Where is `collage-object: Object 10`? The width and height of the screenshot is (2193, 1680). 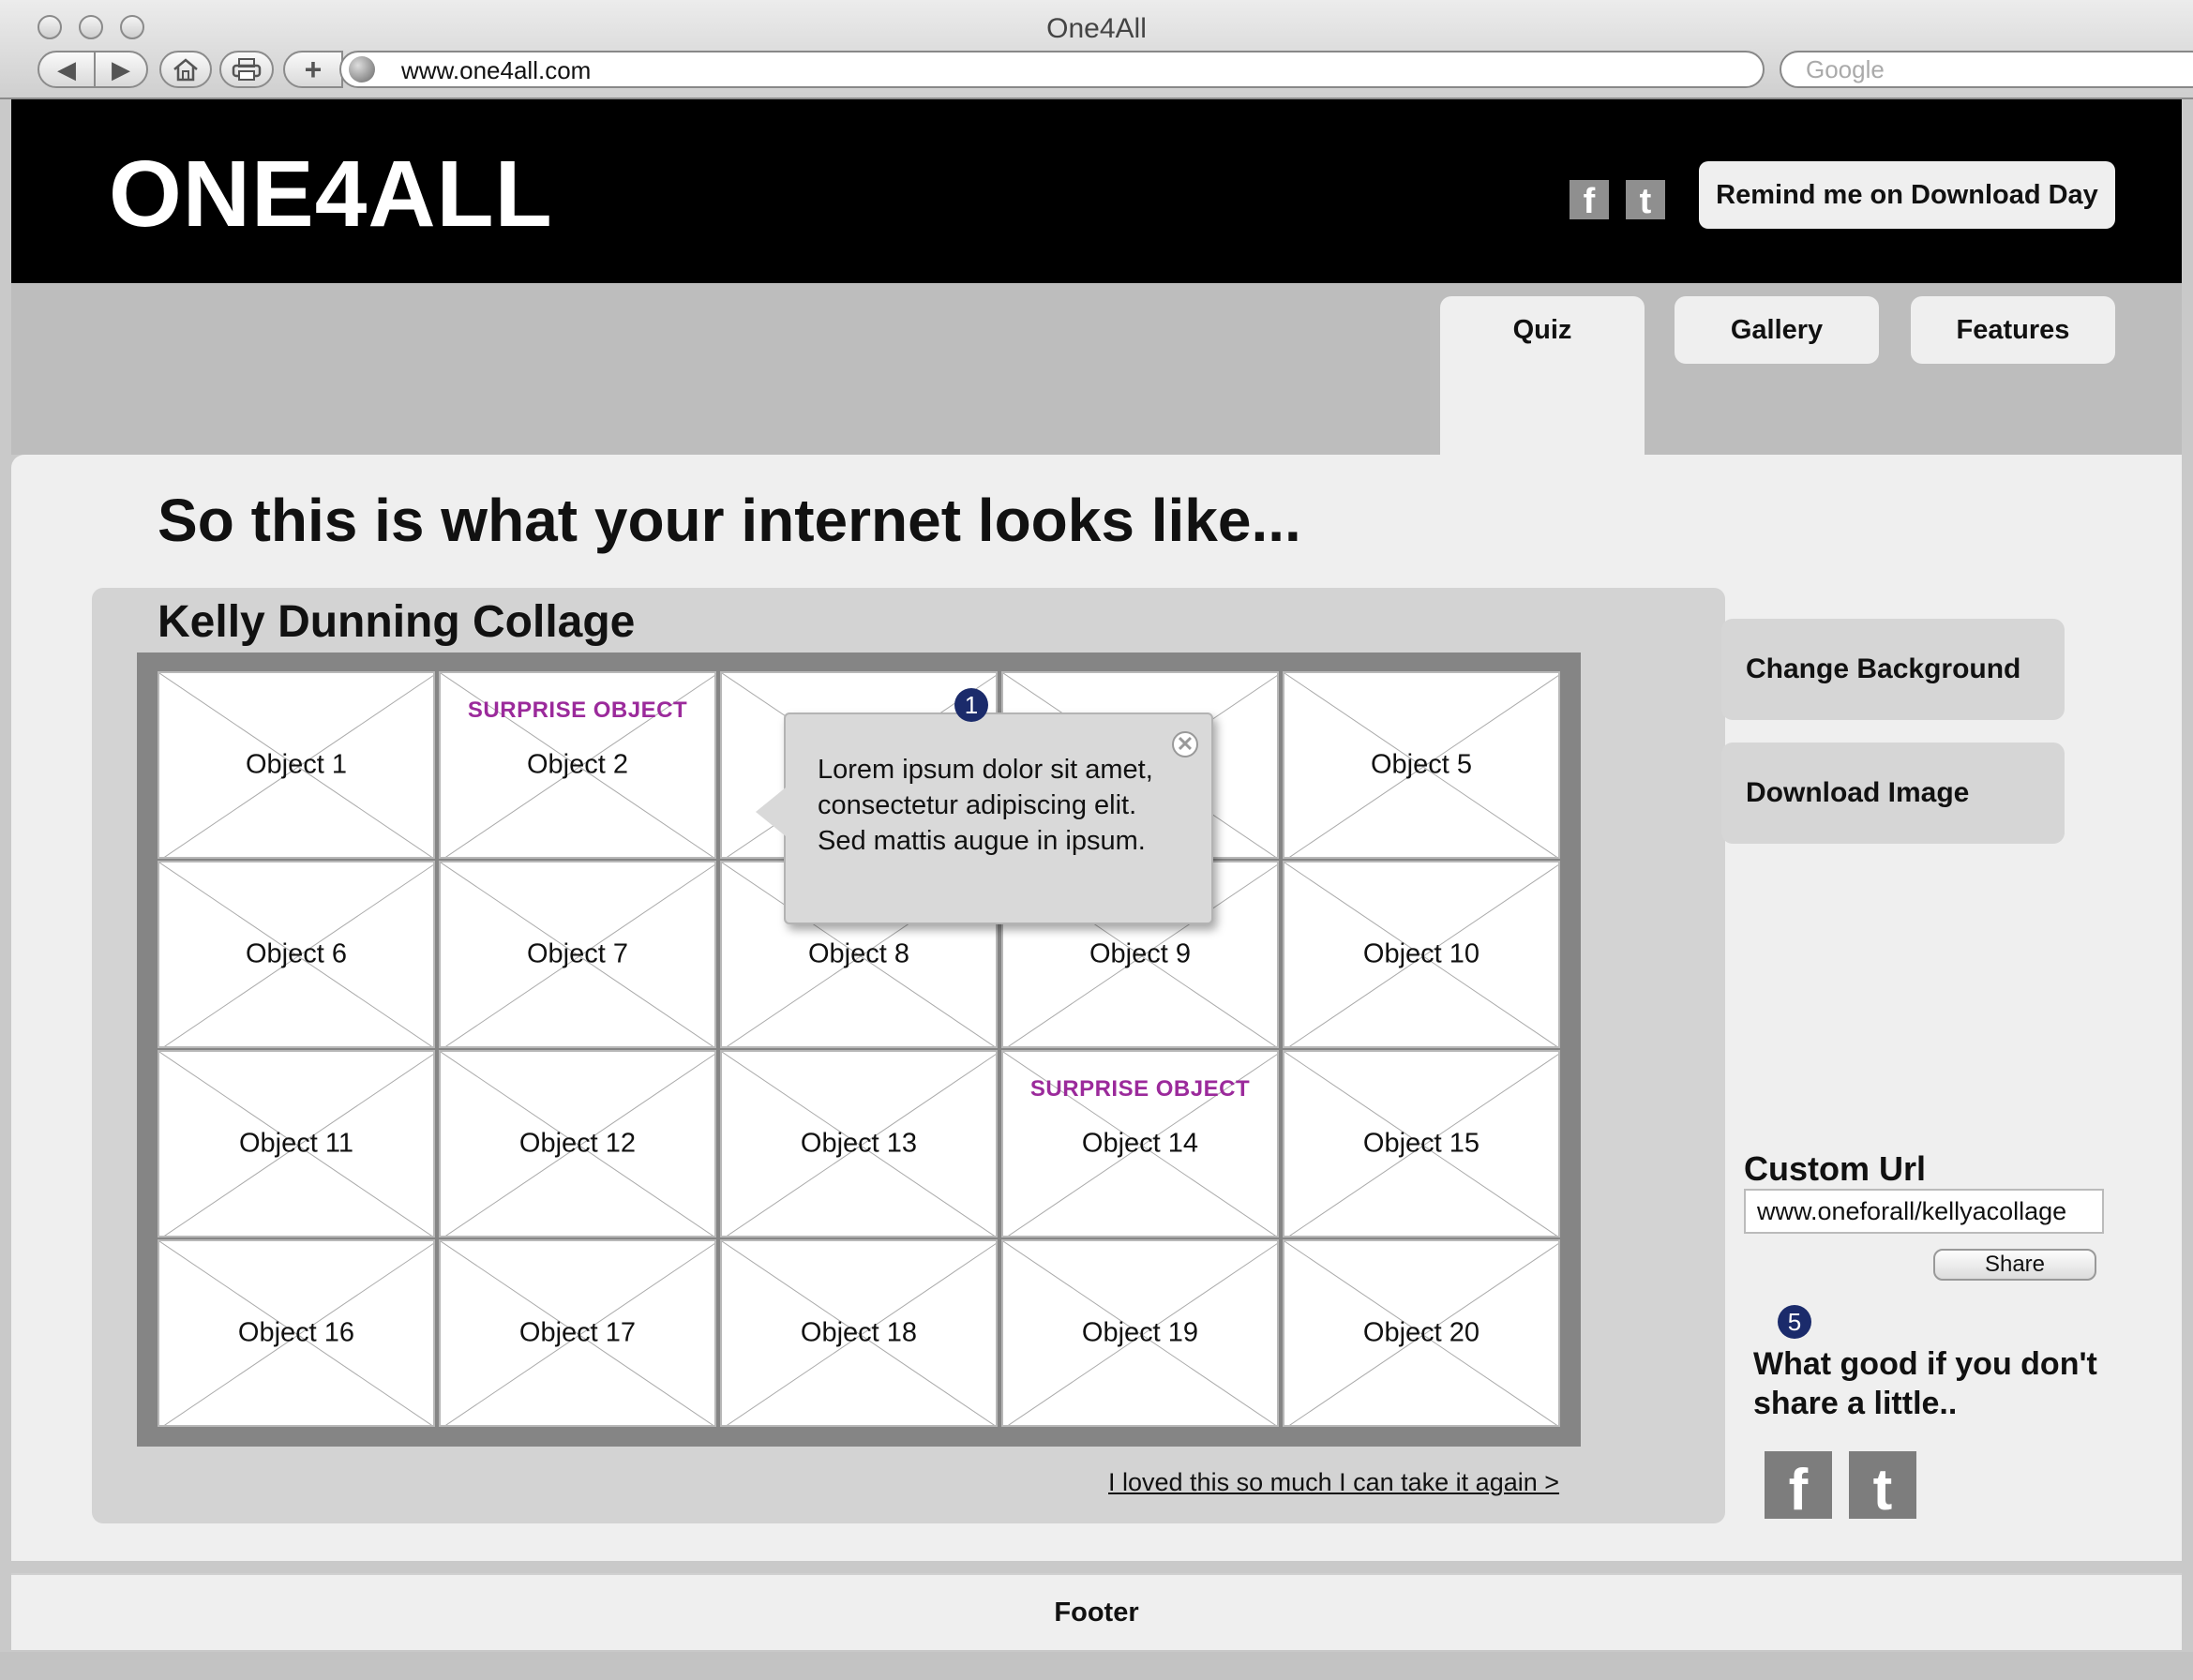 collage-object: Object 10 is located at coordinates (1421, 954).